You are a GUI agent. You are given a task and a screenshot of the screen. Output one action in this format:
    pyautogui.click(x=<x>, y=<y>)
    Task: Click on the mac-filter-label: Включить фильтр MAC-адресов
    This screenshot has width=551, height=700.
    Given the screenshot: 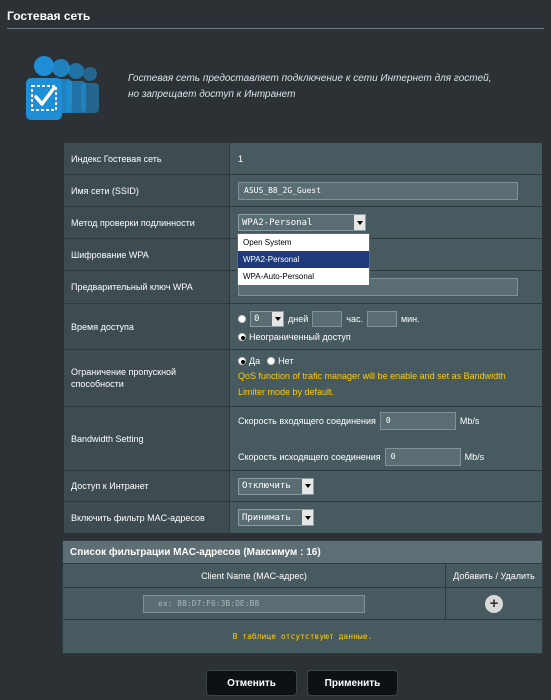 What is the action you would take?
    pyautogui.click(x=147, y=517)
    